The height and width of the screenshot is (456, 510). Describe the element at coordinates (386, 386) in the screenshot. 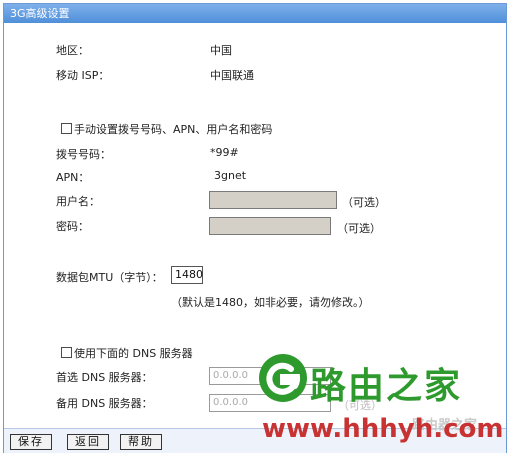

I see `watermark-brand: 路由之家` at that location.